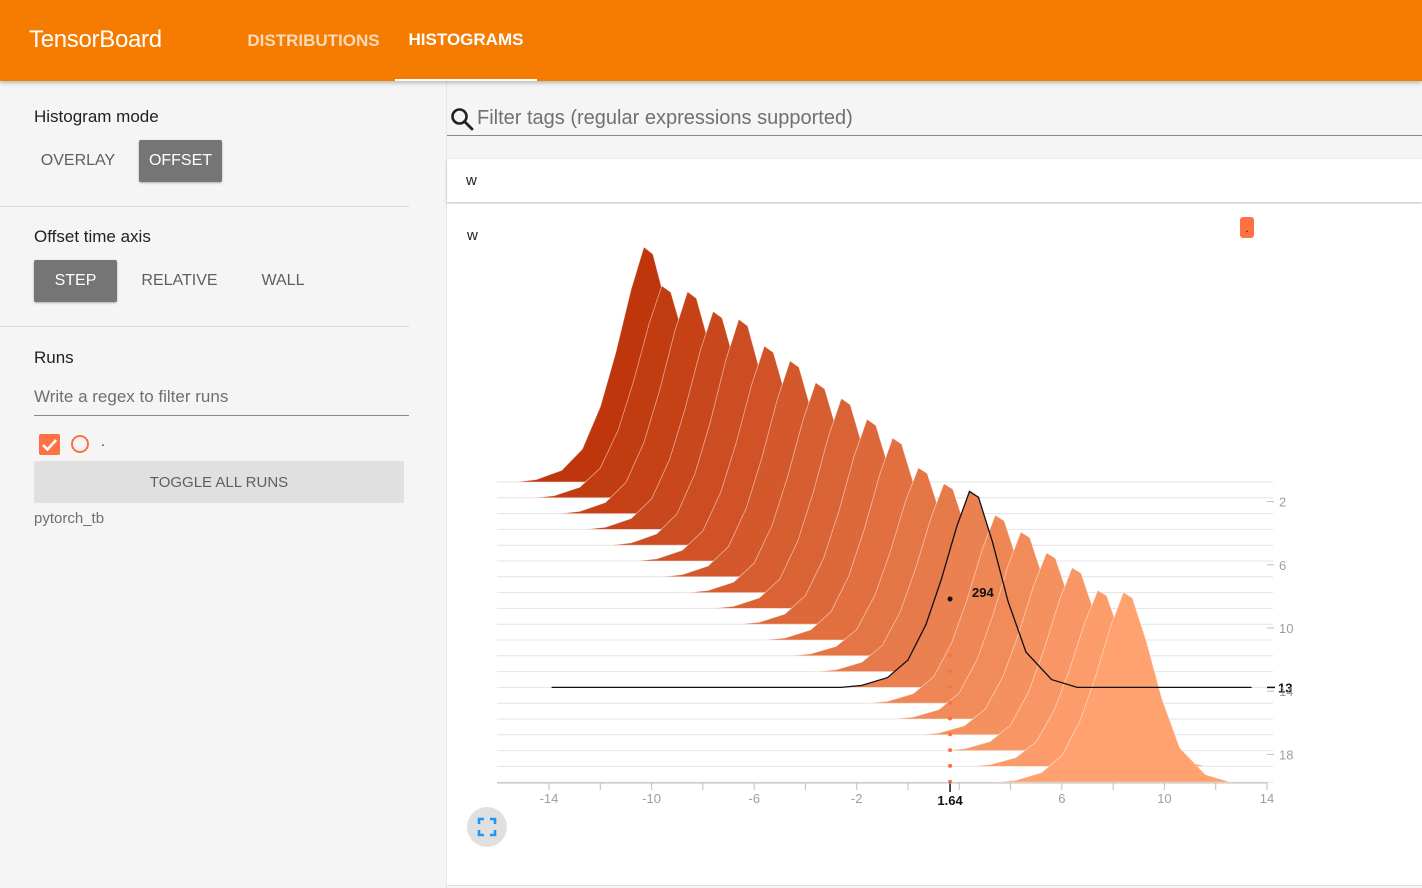  I want to click on offset-button: OFFSET, so click(180, 161).